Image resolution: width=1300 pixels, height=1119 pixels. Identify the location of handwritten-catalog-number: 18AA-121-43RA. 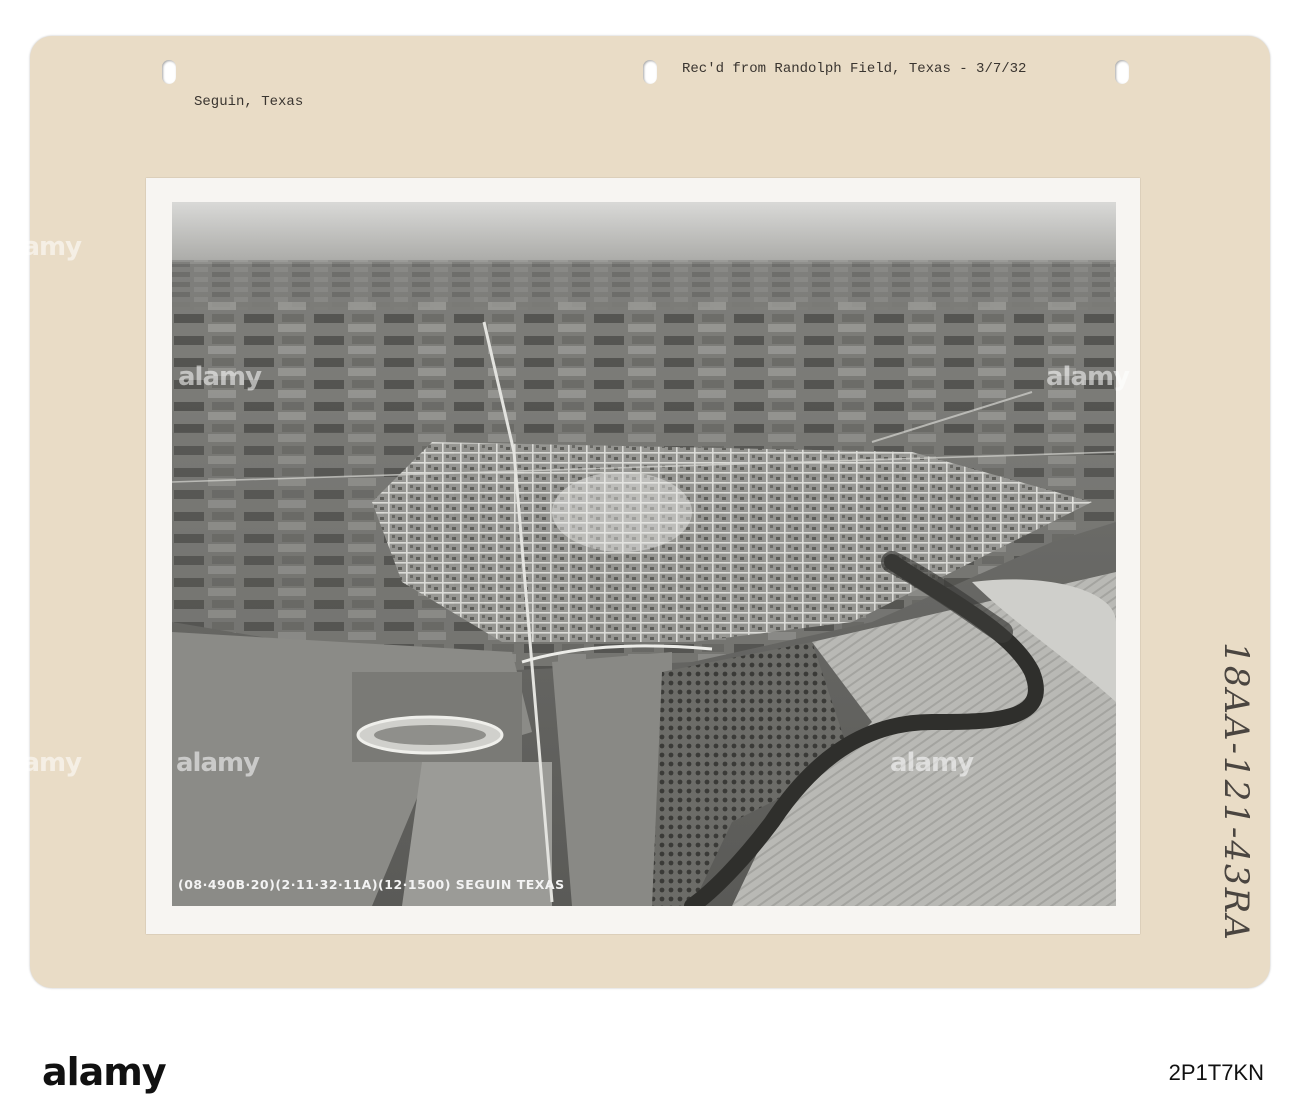
(1236, 792).